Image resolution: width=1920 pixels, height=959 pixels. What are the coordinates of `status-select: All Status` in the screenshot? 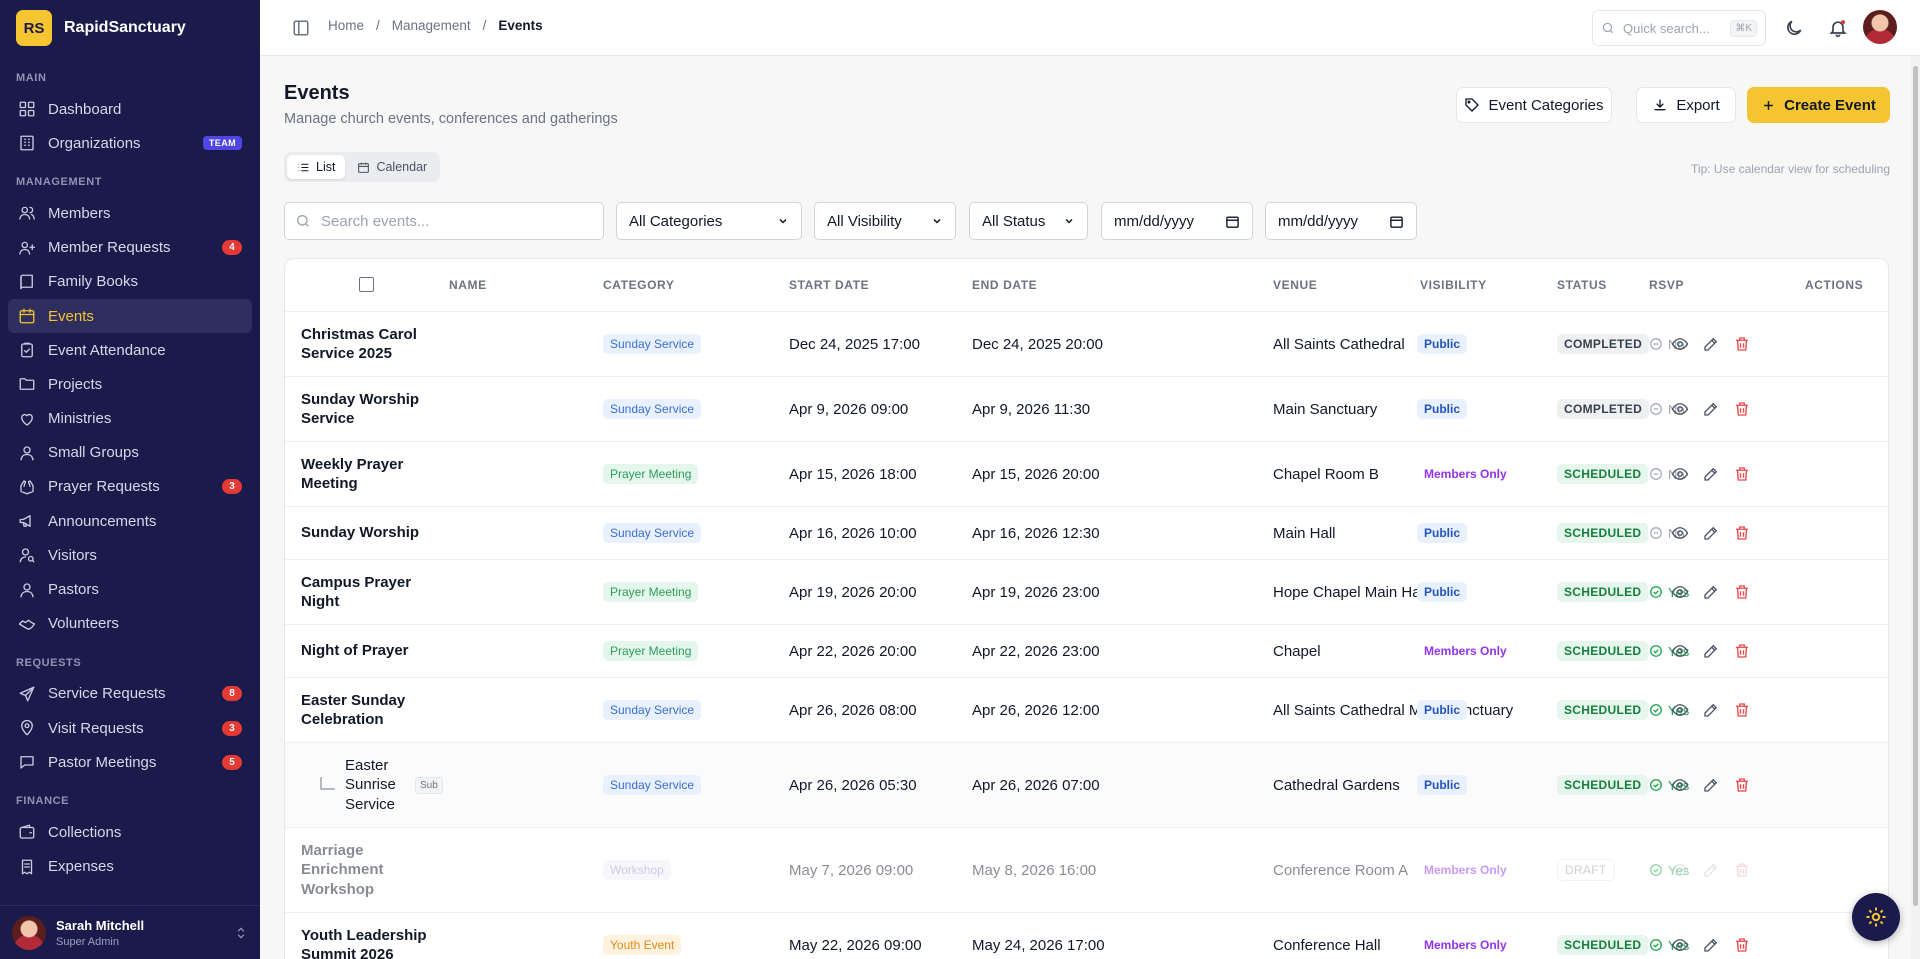 It's located at (1028, 221).